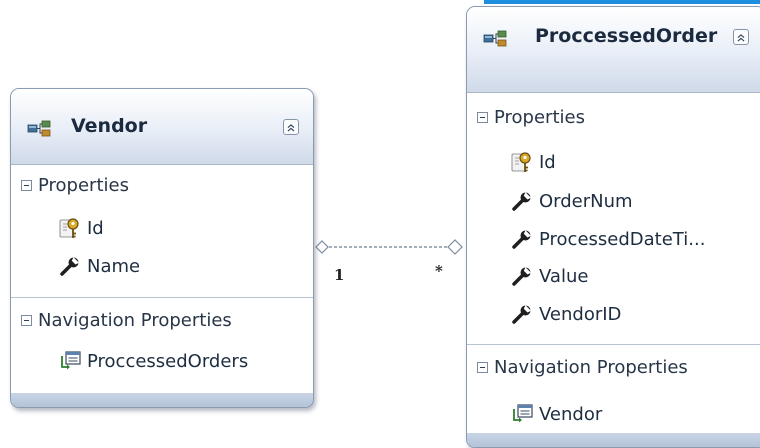  I want to click on proccessedorder-navigation-header: Navigation Properties, so click(582, 367).